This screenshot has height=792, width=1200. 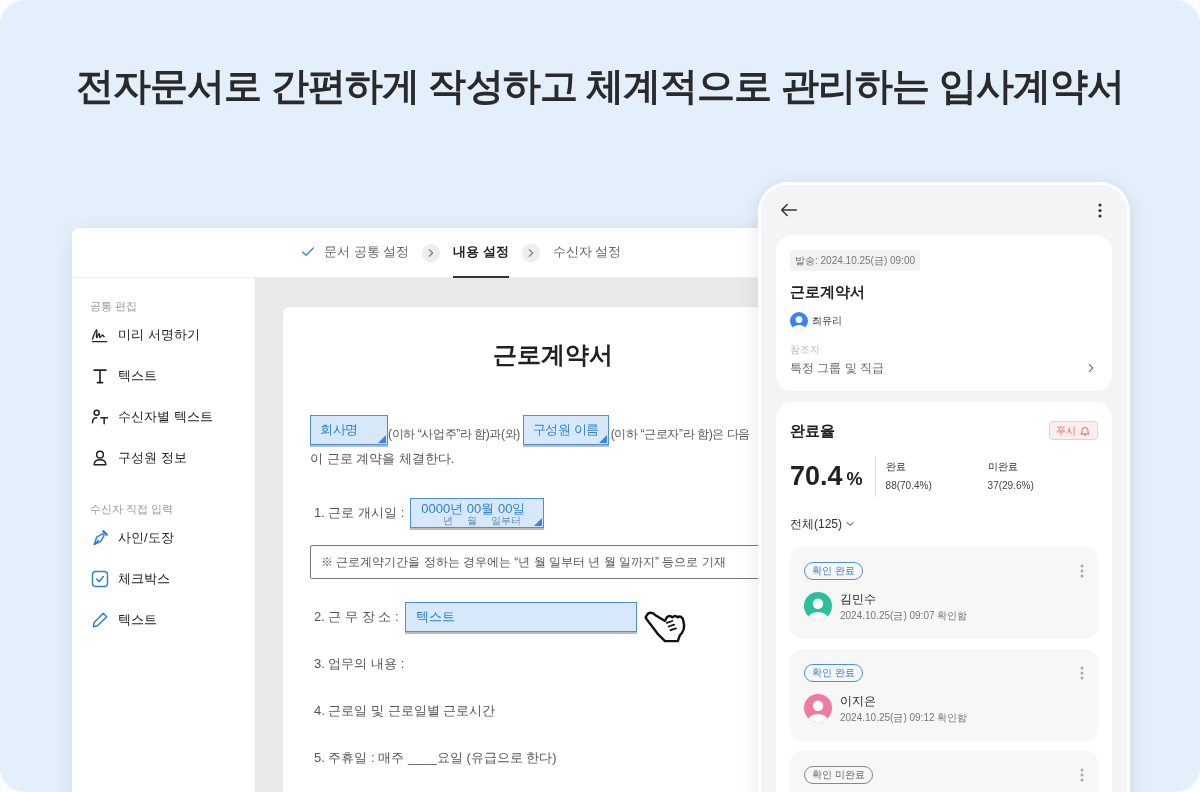 I want to click on confirmed-time: 2024.10.25(금) 09:07 확인함, so click(x=904, y=615).